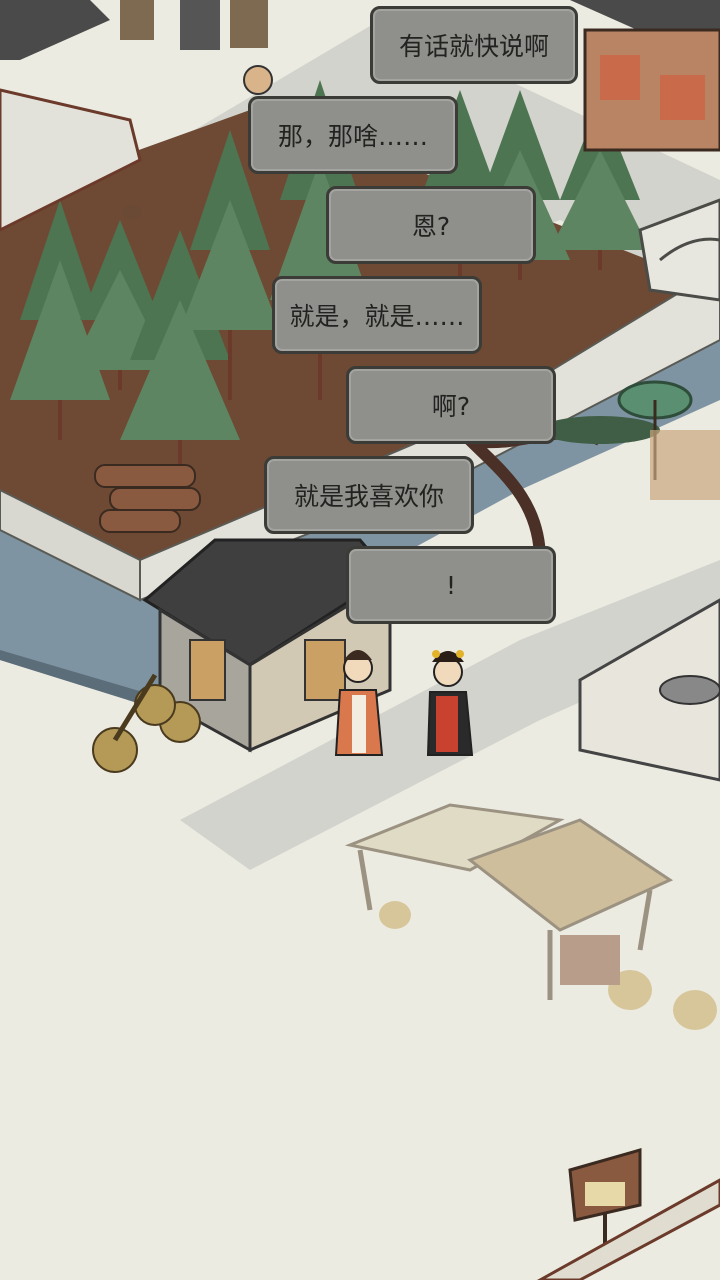 The image size is (720, 1280). What do you see at coordinates (132, 212) in the screenshot?
I see `sparrow-icon` at bounding box center [132, 212].